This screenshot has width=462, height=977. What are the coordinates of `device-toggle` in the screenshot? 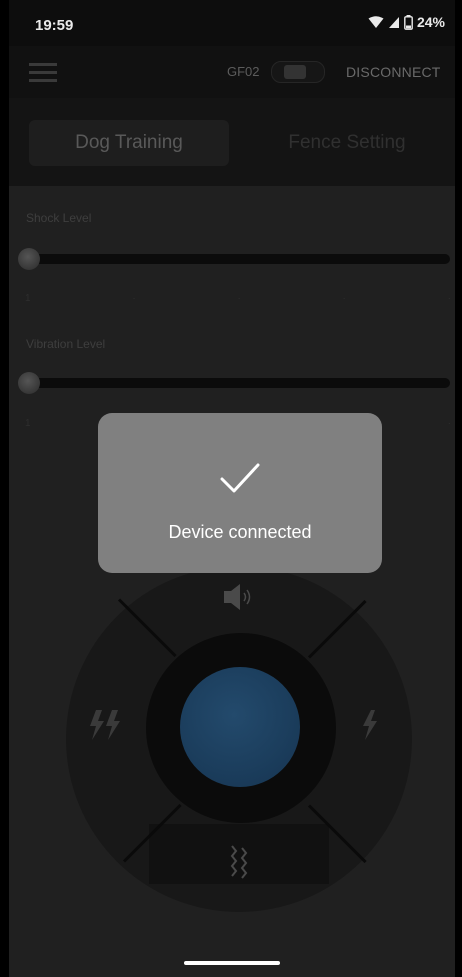 It's located at (298, 72).